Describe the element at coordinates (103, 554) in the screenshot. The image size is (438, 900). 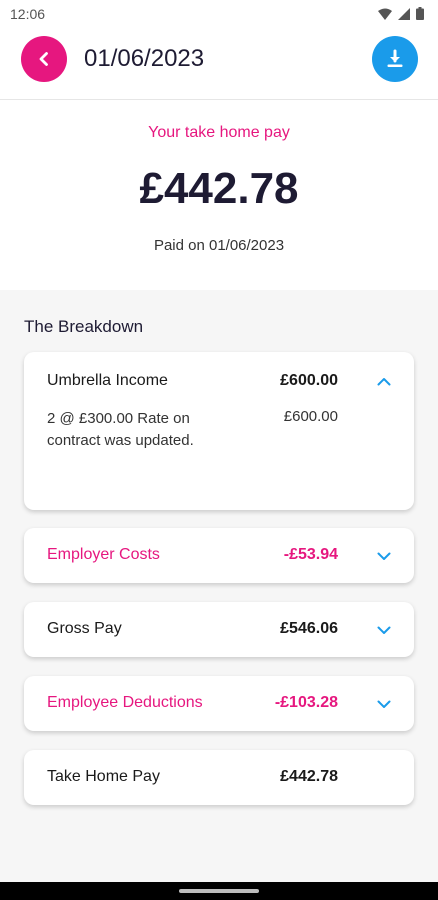
I see `employer-costs-label: Employer Costs` at that location.